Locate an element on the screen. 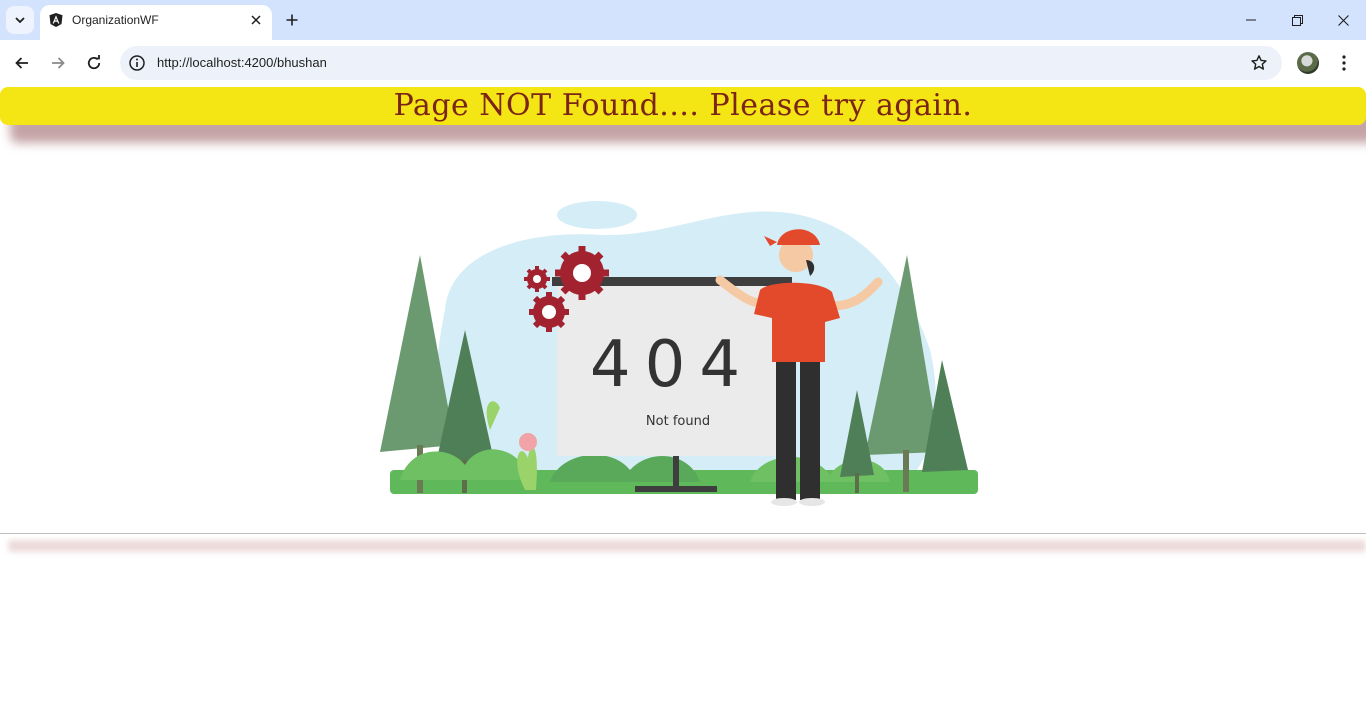 The height and width of the screenshot is (728, 1366). not-found-banner: Page NOT Found.... Please try again. is located at coordinates (683, 106).